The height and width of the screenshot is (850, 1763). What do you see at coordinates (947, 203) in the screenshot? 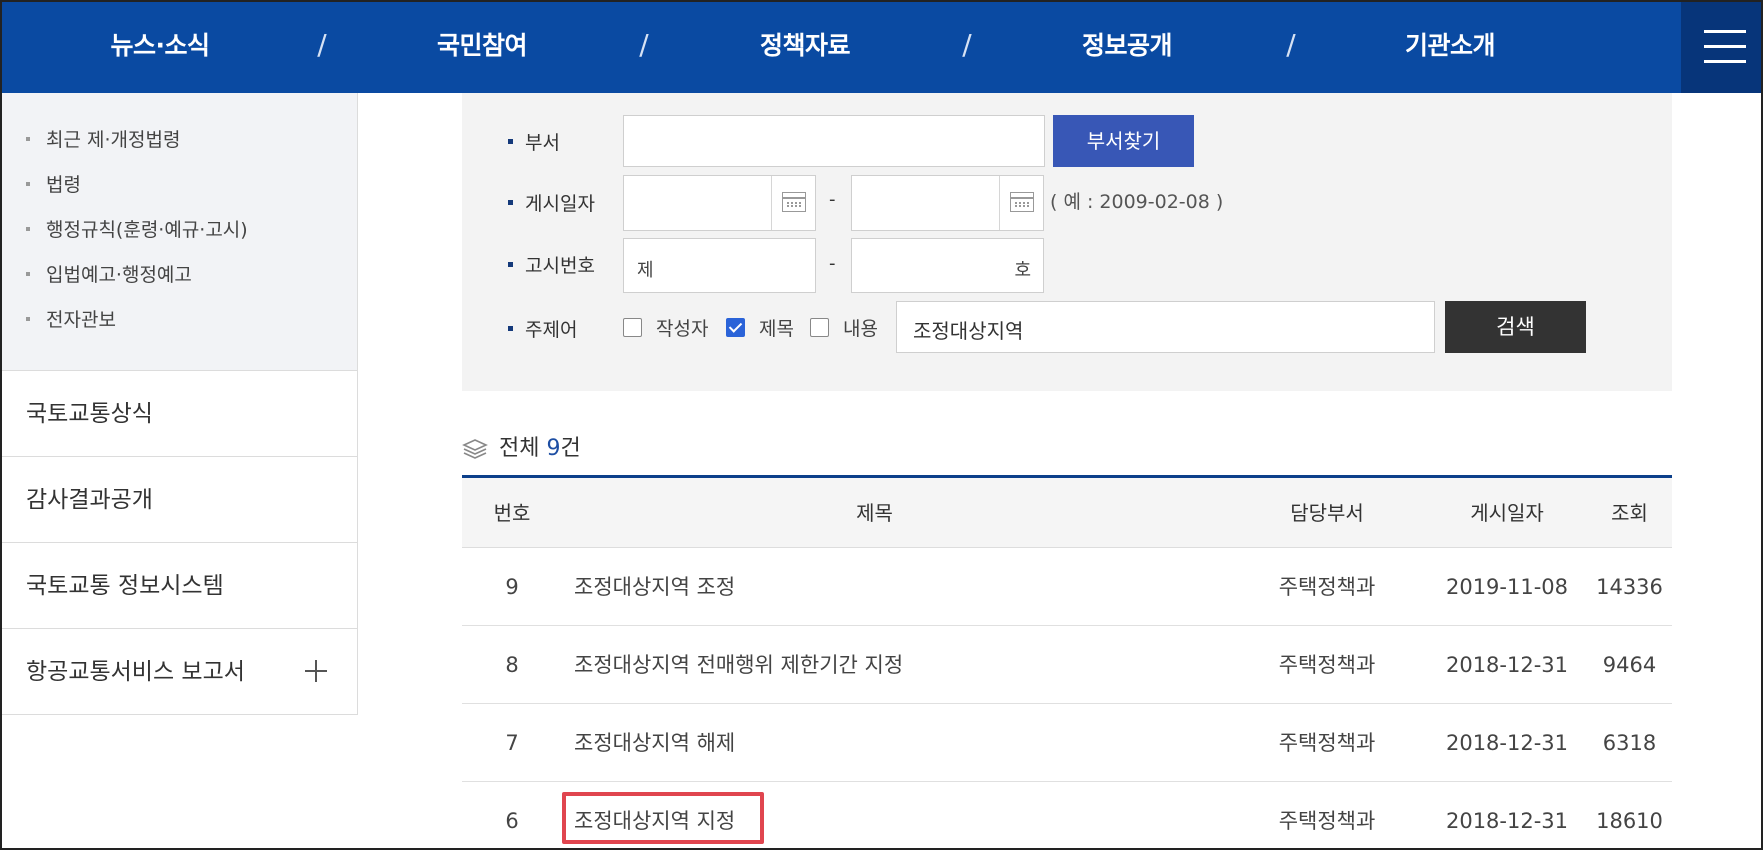
I see `date-to-input` at bounding box center [947, 203].